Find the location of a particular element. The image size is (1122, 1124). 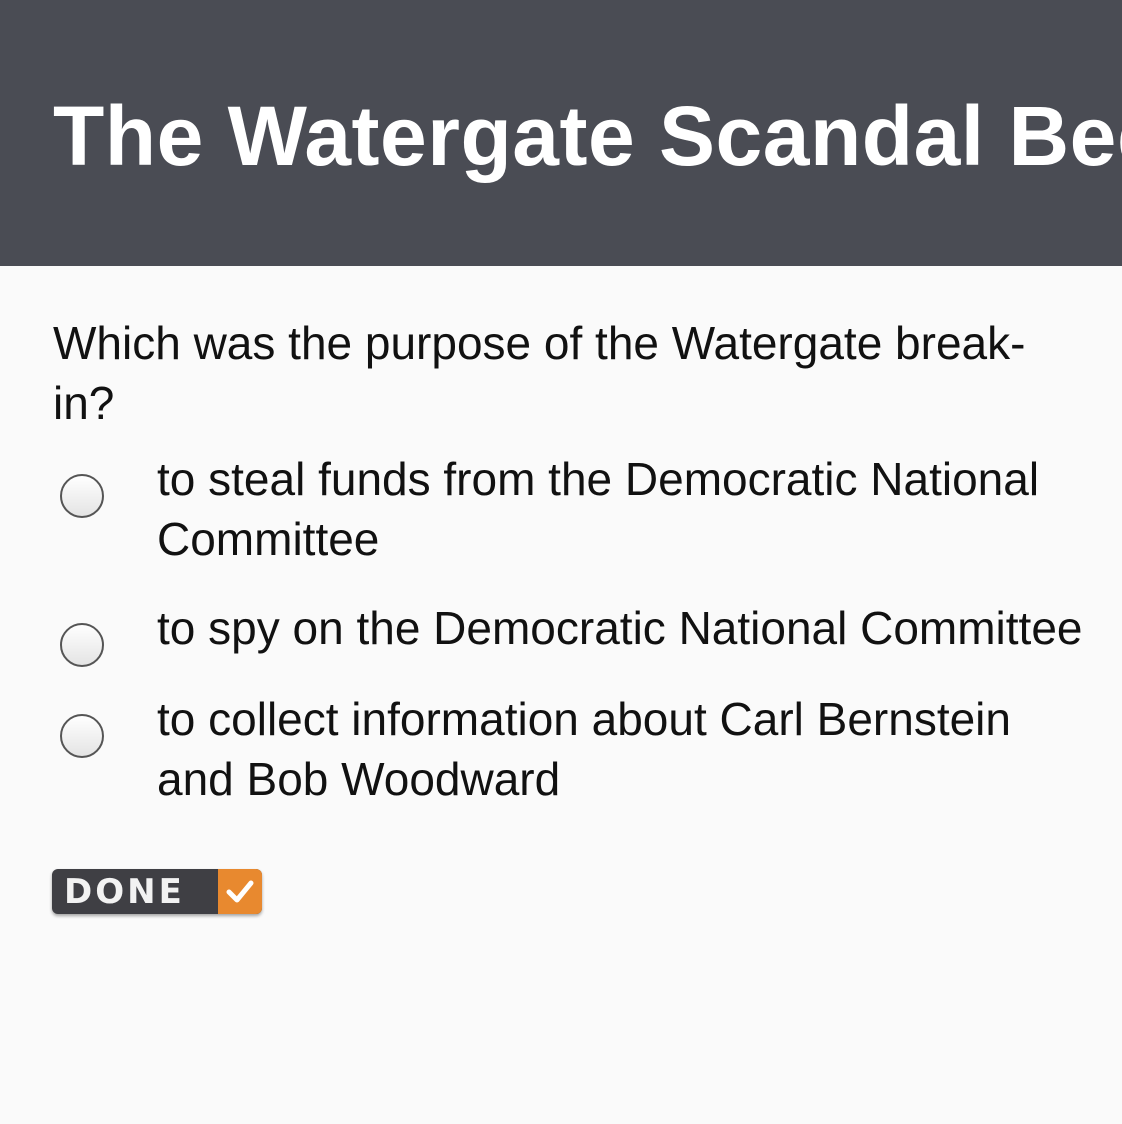

checkmark-icon is located at coordinates (240, 891).